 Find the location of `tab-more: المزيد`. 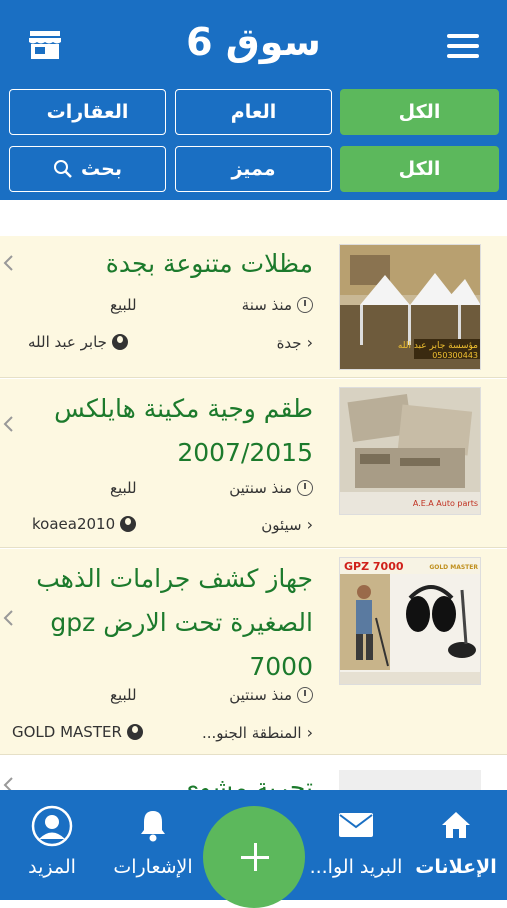

tab-more: المزيد is located at coordinates (52, 845).